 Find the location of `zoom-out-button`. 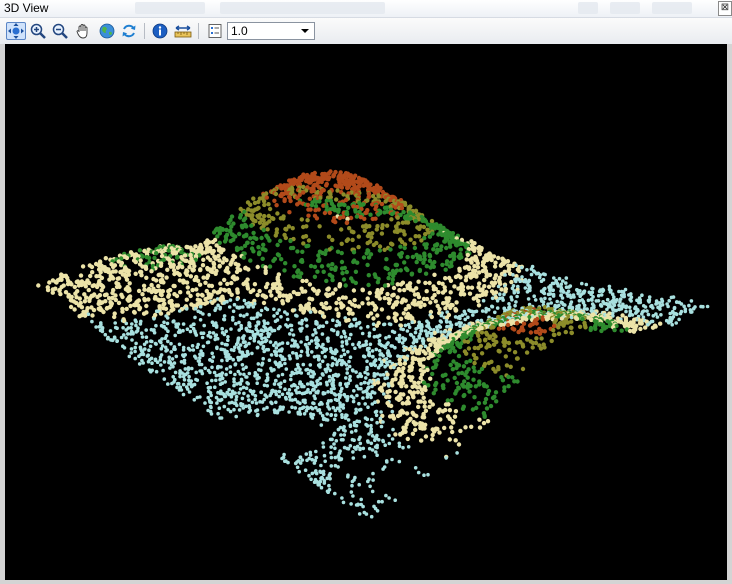

zoom-out-button is located at coordinates (60, 31).